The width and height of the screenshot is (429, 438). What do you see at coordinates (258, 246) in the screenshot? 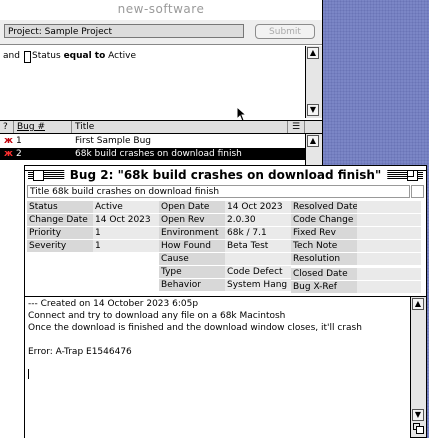
I see `how-found-value: Beta Test` at bounding box center [258, 246].